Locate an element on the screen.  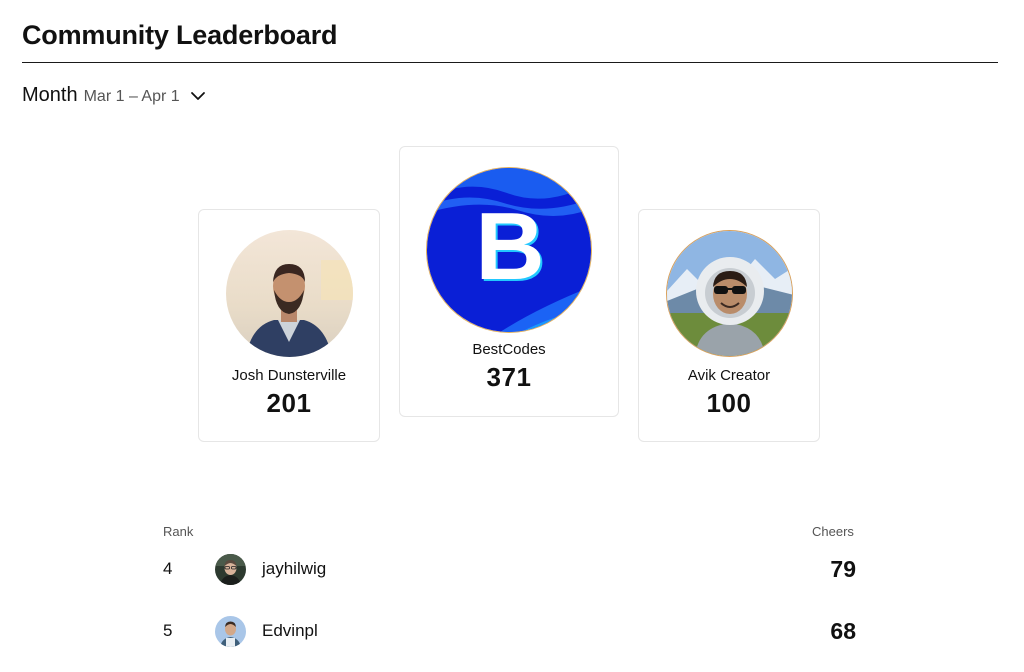
podium-card-second: Josh Dunsterville 201 is located at coordinates (289, 325).